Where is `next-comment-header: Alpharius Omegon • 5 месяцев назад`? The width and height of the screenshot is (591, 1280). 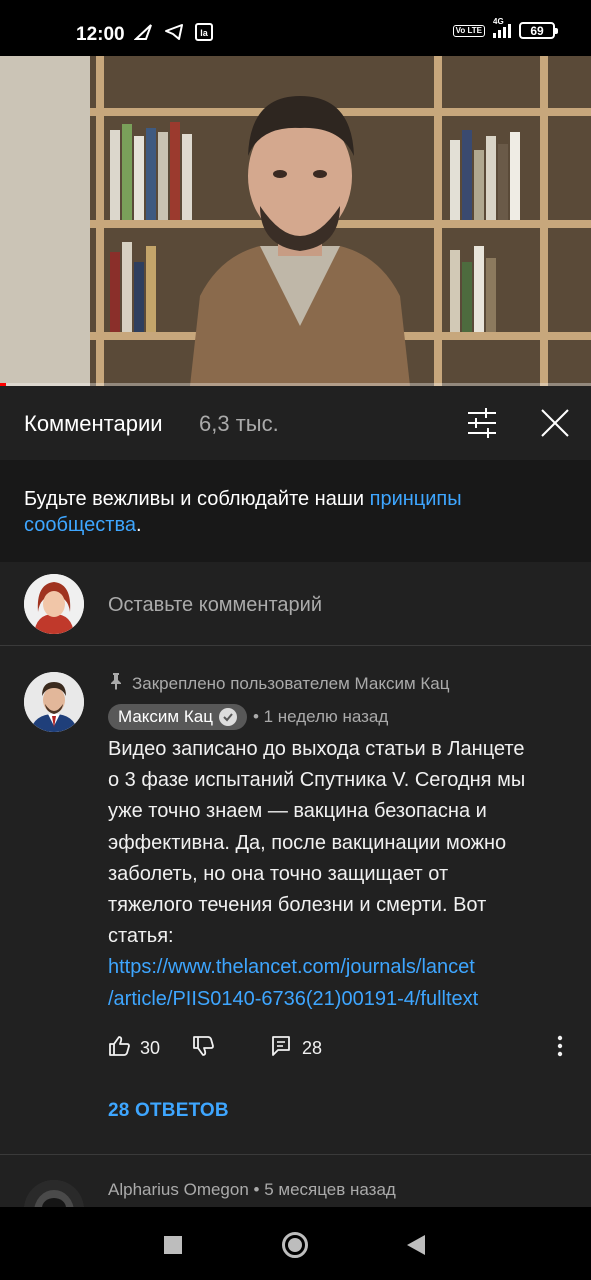 next-comment-header: Alpharius Omegon • 5 месяцев назад is located at coordinates (252, 1190).